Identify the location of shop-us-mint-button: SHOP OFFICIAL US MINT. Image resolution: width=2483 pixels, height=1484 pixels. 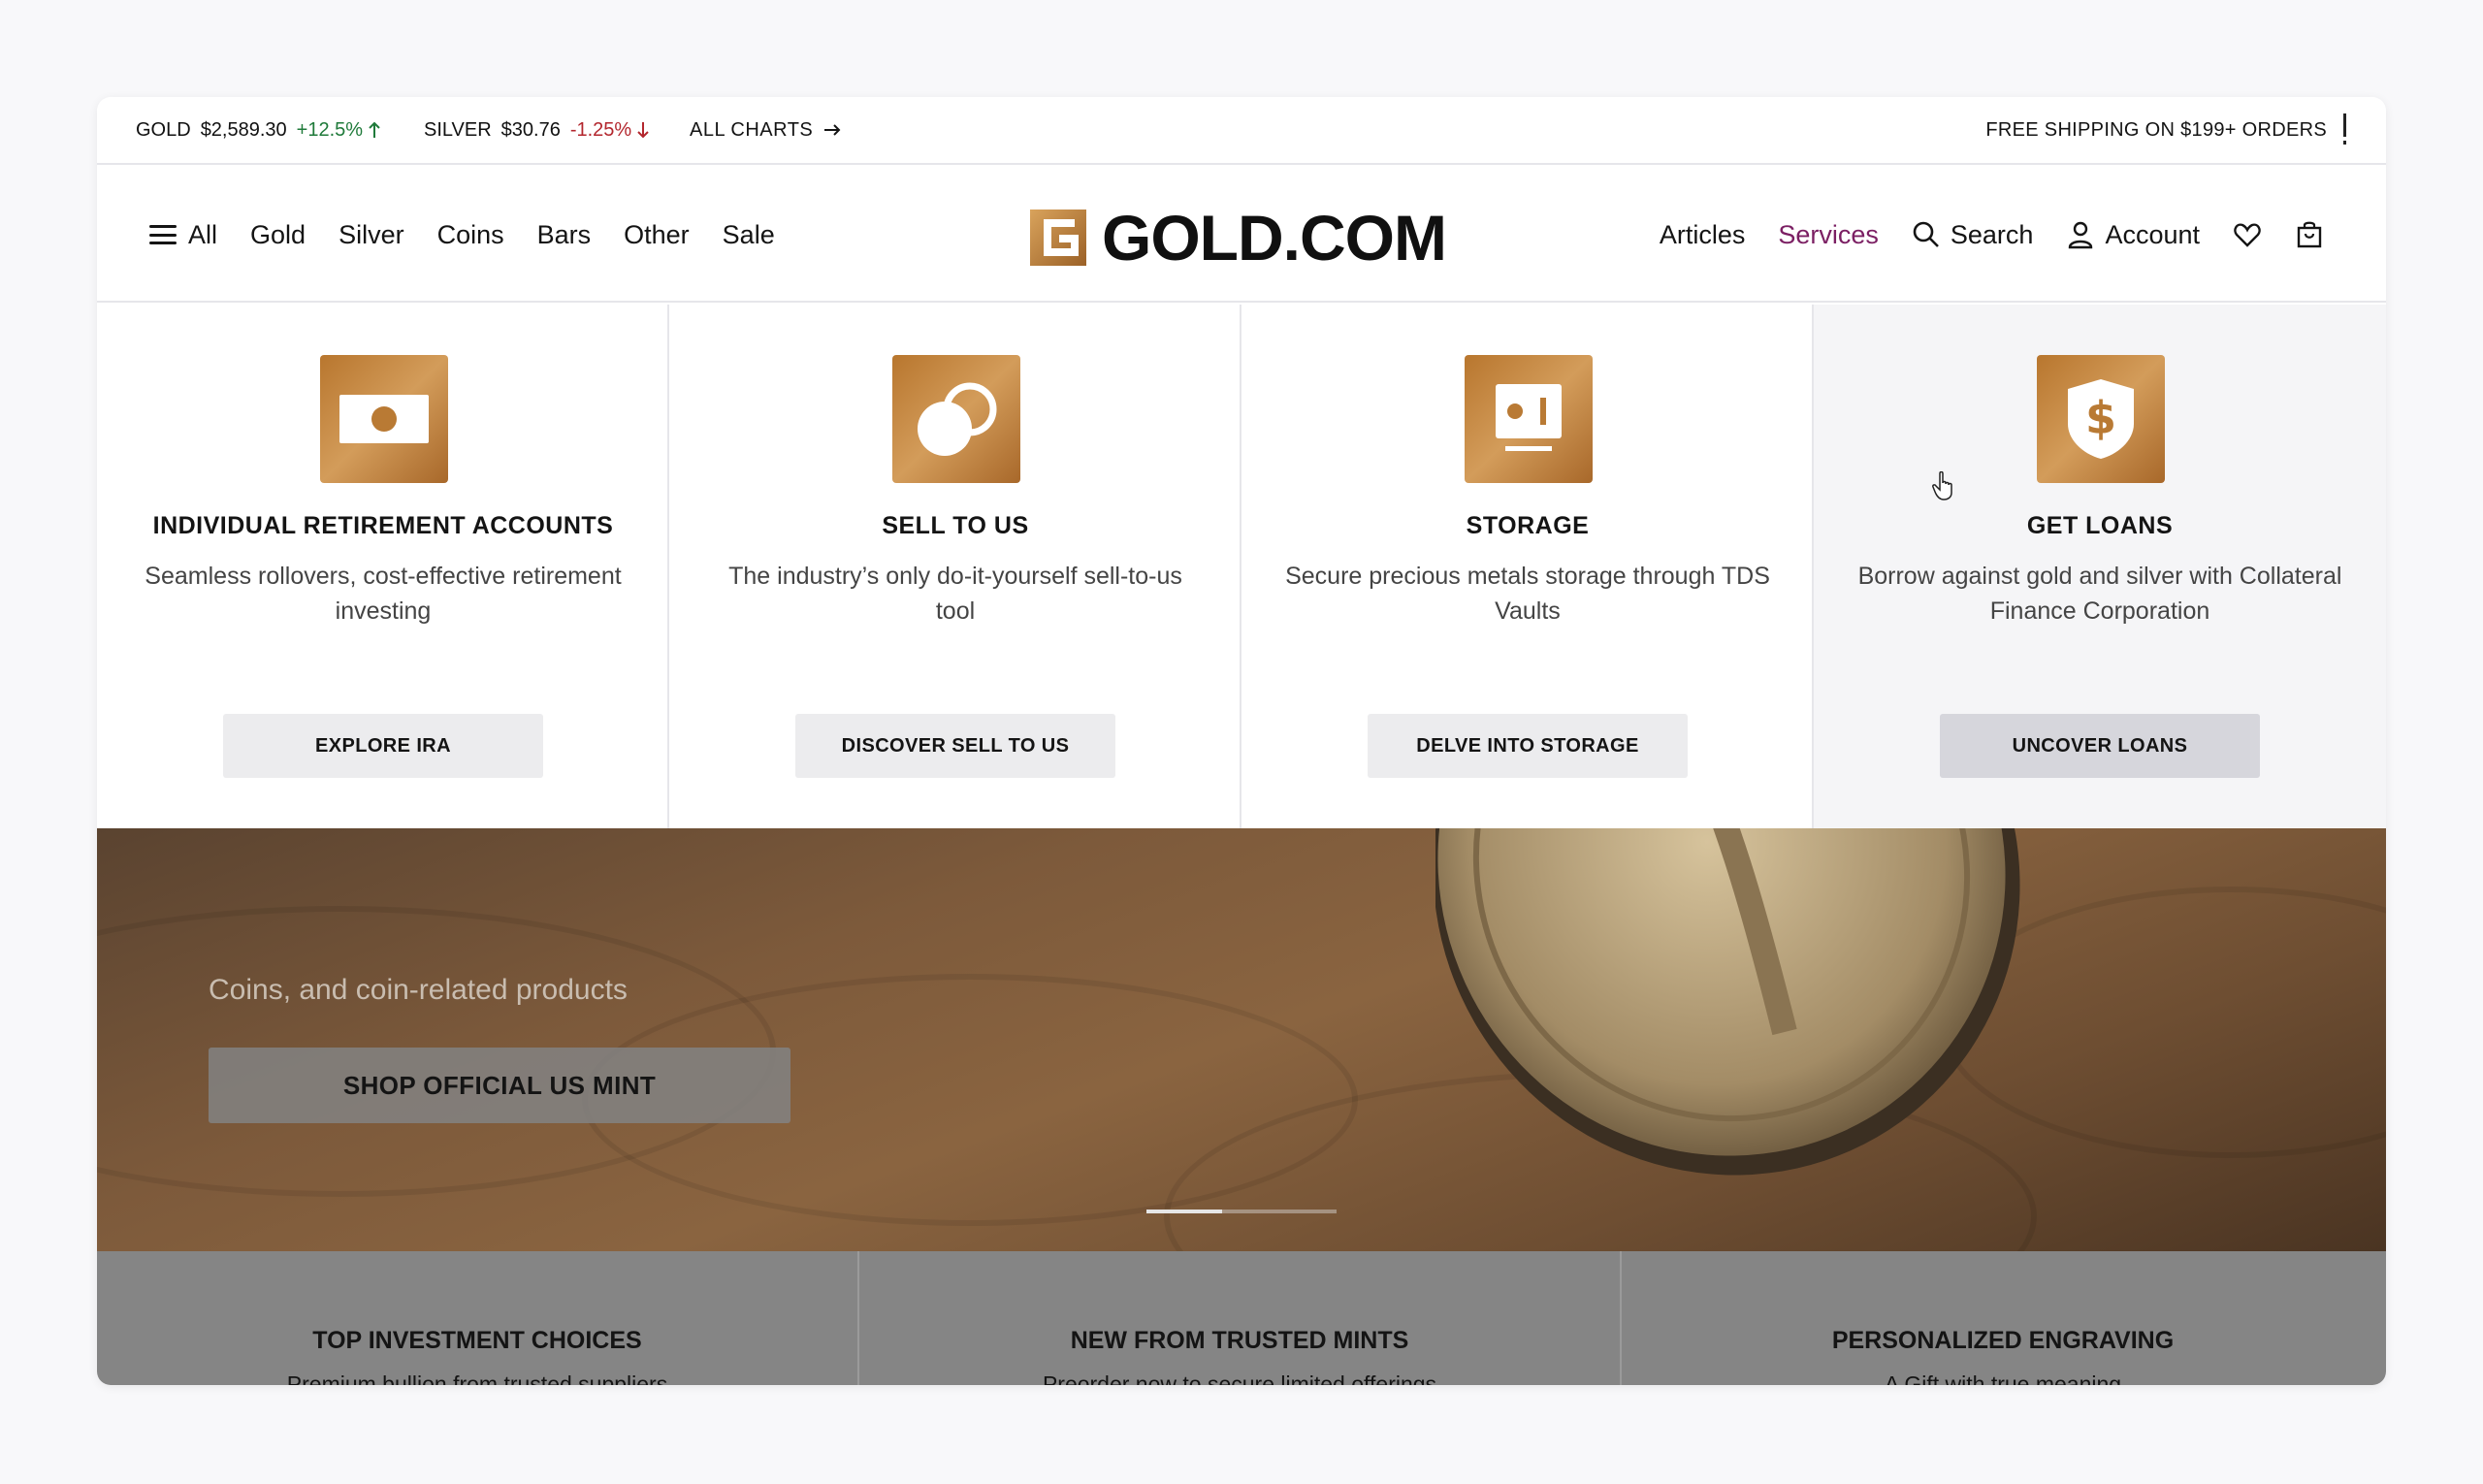
(500, 1085).